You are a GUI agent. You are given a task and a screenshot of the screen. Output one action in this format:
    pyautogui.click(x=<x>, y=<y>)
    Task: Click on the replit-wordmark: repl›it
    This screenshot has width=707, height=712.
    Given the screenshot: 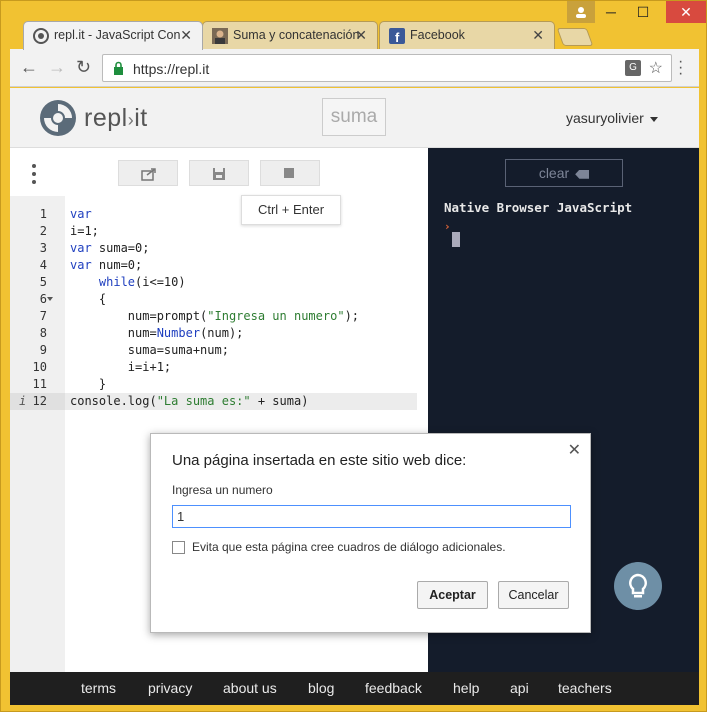 What is the action you would take?
    pyautogui.click(x=116, y=118)
    